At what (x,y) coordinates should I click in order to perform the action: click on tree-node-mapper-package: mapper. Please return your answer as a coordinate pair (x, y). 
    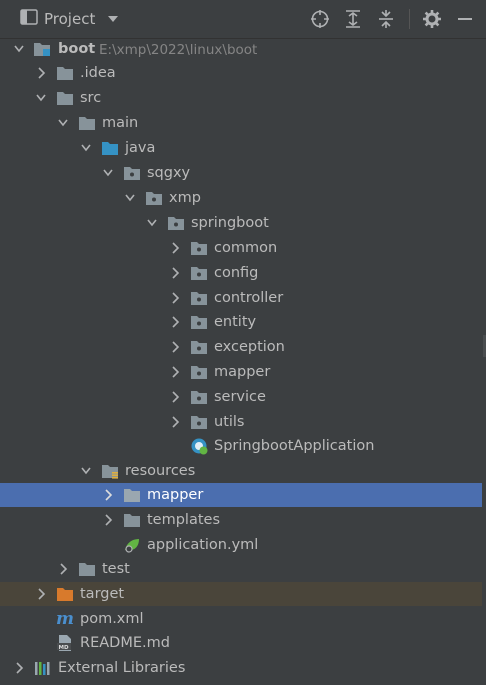
    Looking at the image, I should click on (241, 372).